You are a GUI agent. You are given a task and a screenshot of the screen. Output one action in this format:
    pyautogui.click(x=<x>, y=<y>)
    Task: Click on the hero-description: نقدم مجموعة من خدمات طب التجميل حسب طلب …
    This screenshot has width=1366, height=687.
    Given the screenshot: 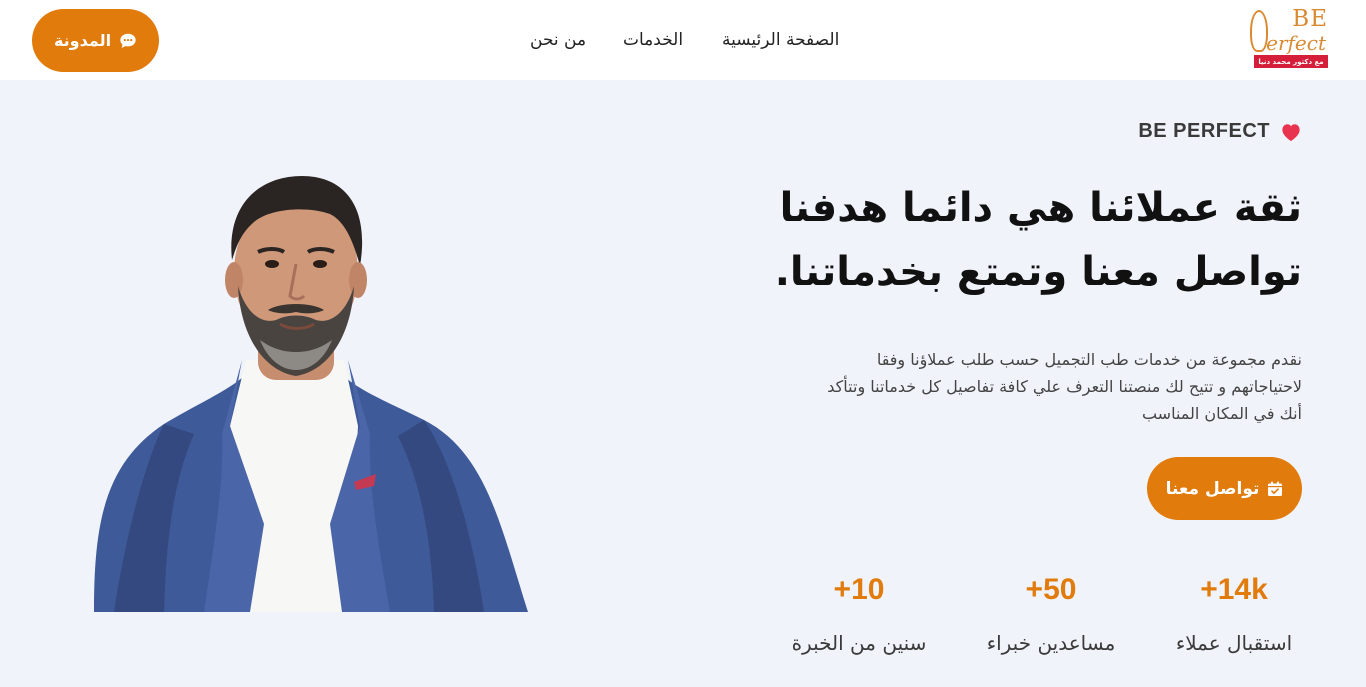 What is the action you would take?
    pyautogui.click(x=1064, y=386)
    